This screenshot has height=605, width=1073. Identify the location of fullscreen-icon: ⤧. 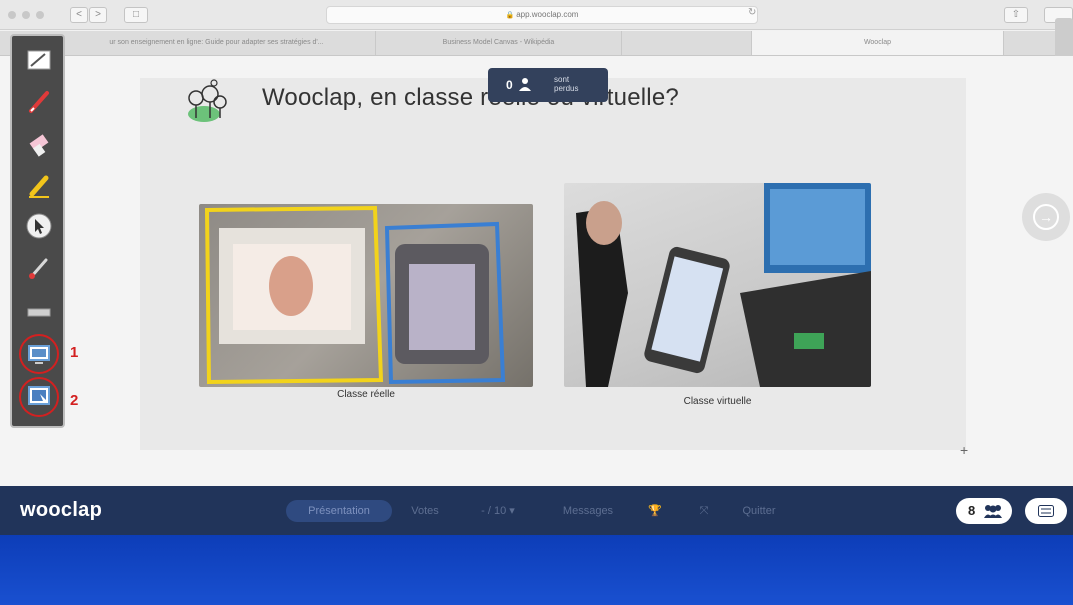
(704, 511).